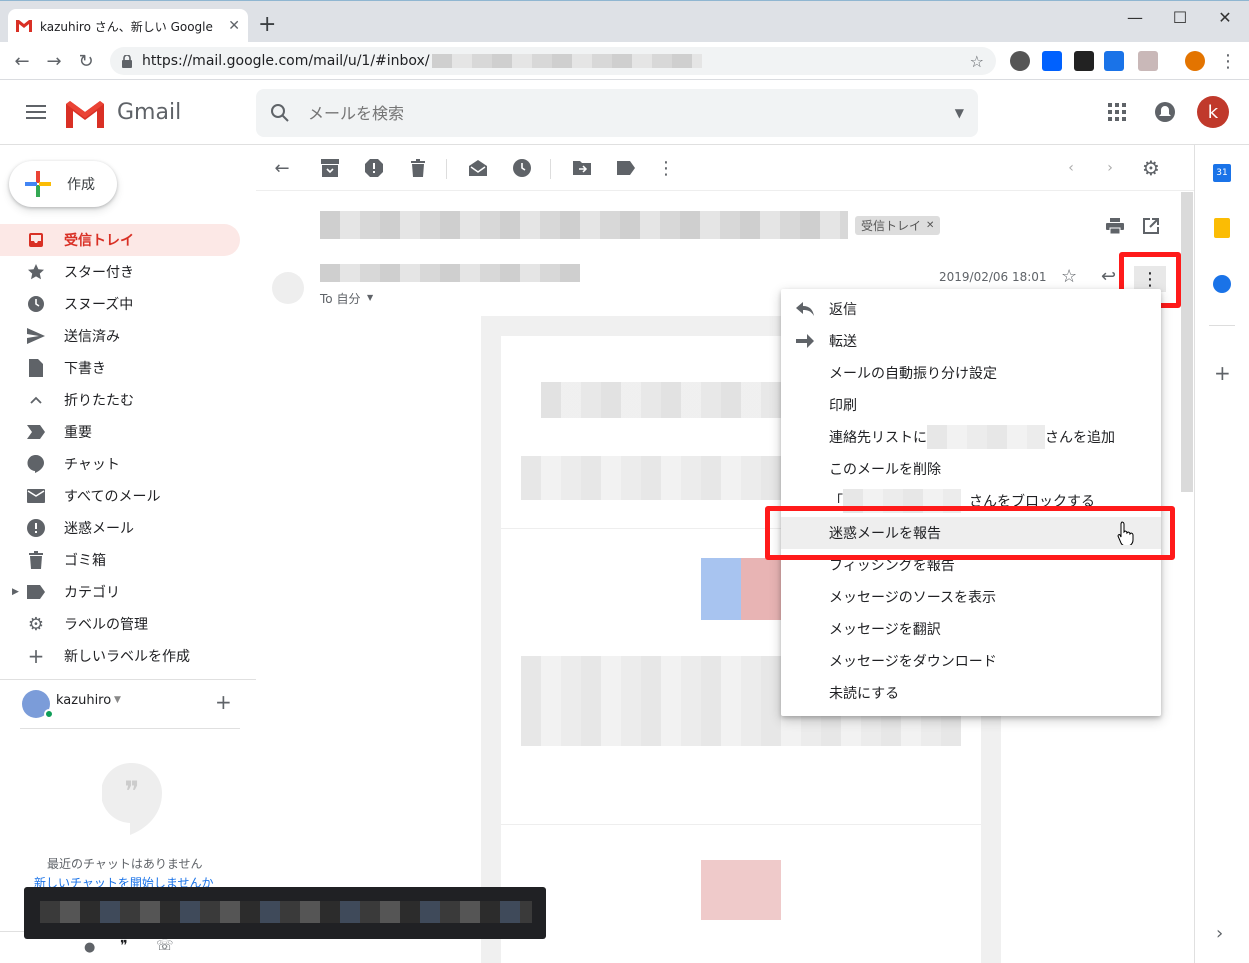  I want to click on print-icon, so click(1115, 226).